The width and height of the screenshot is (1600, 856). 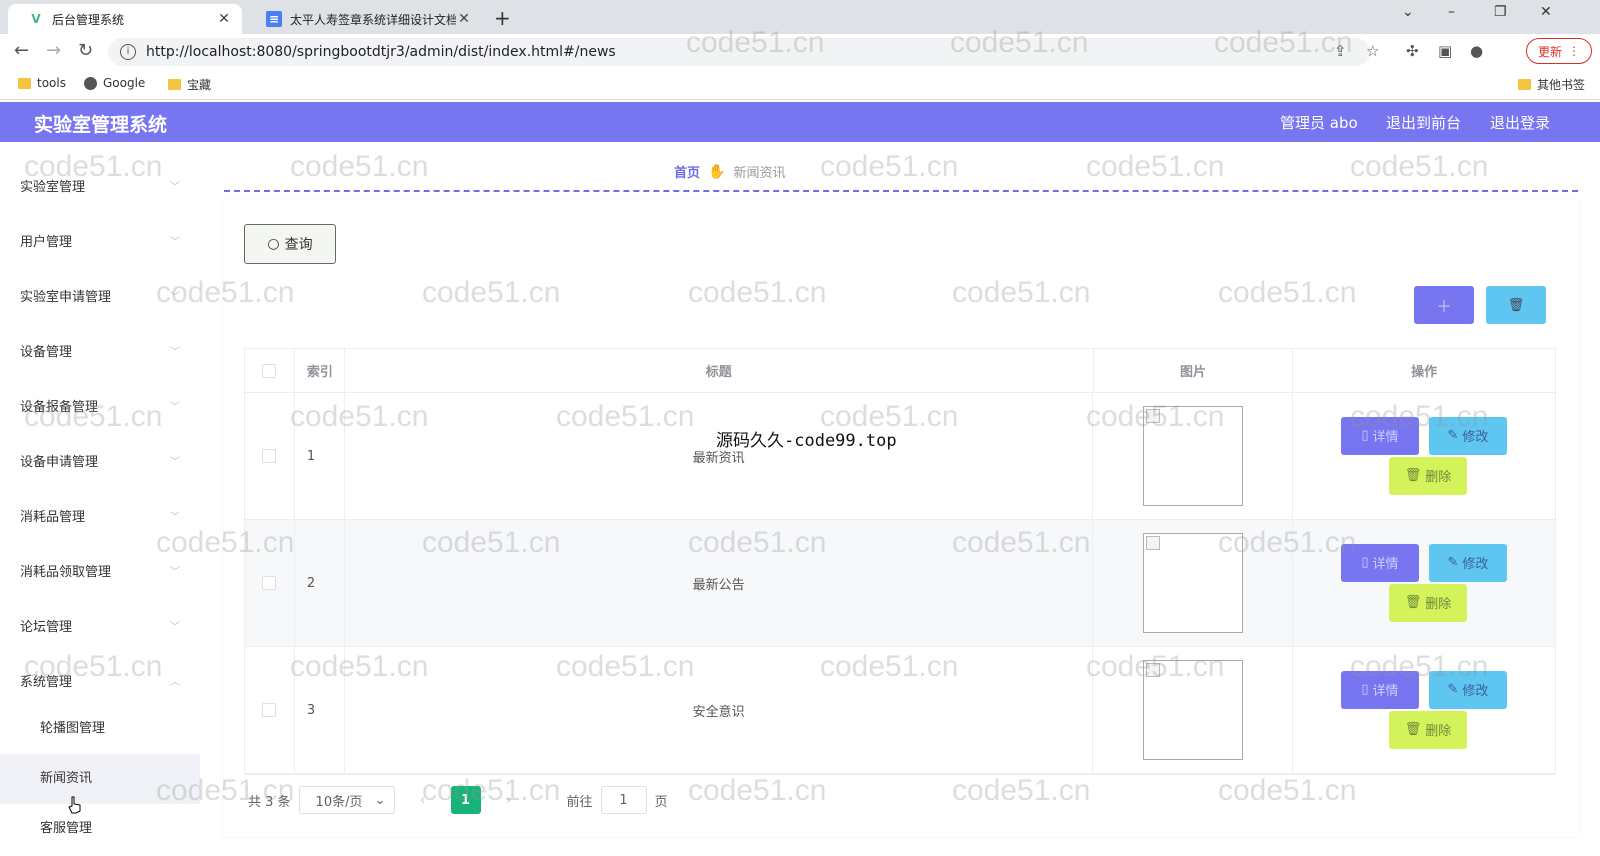 I want to click on window-close-icon: ✕, so click(x=1546, y=12).